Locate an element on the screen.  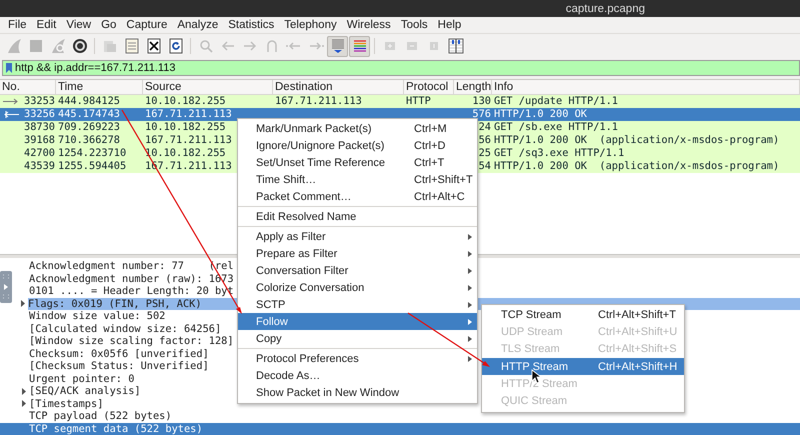
table-cell: GET /sb.exe HTTP/1.1 is located at coordinates (556, 127).